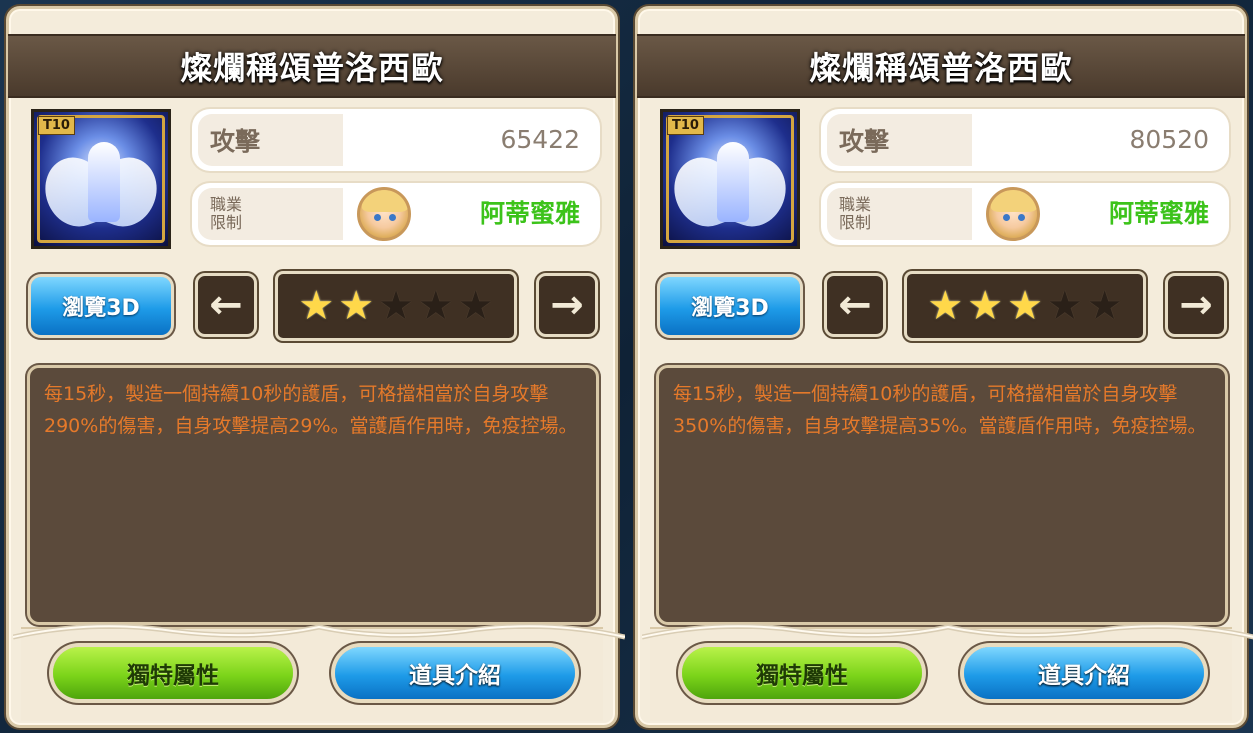 This screenshot has width=1253, height=733. Describe the element at coordinates (396, 140) in the screenshot. I see `attack-row: 攻擊 65422` at that location.